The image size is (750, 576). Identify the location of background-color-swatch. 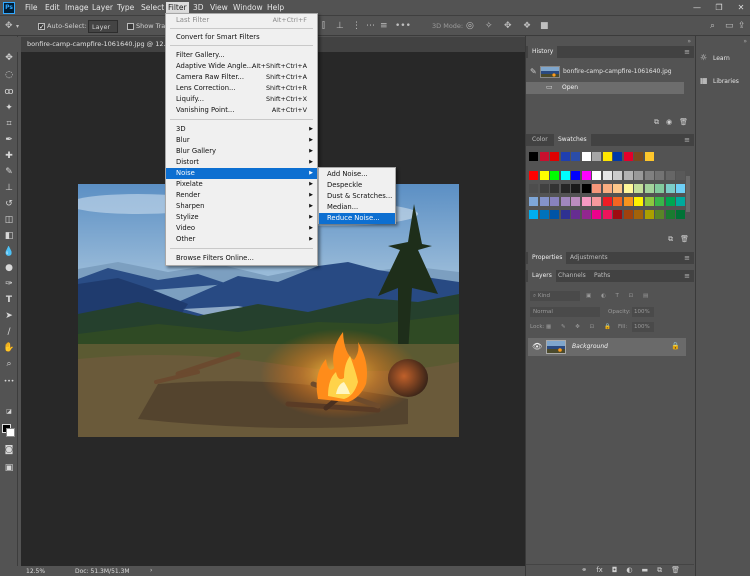
(10, 432).